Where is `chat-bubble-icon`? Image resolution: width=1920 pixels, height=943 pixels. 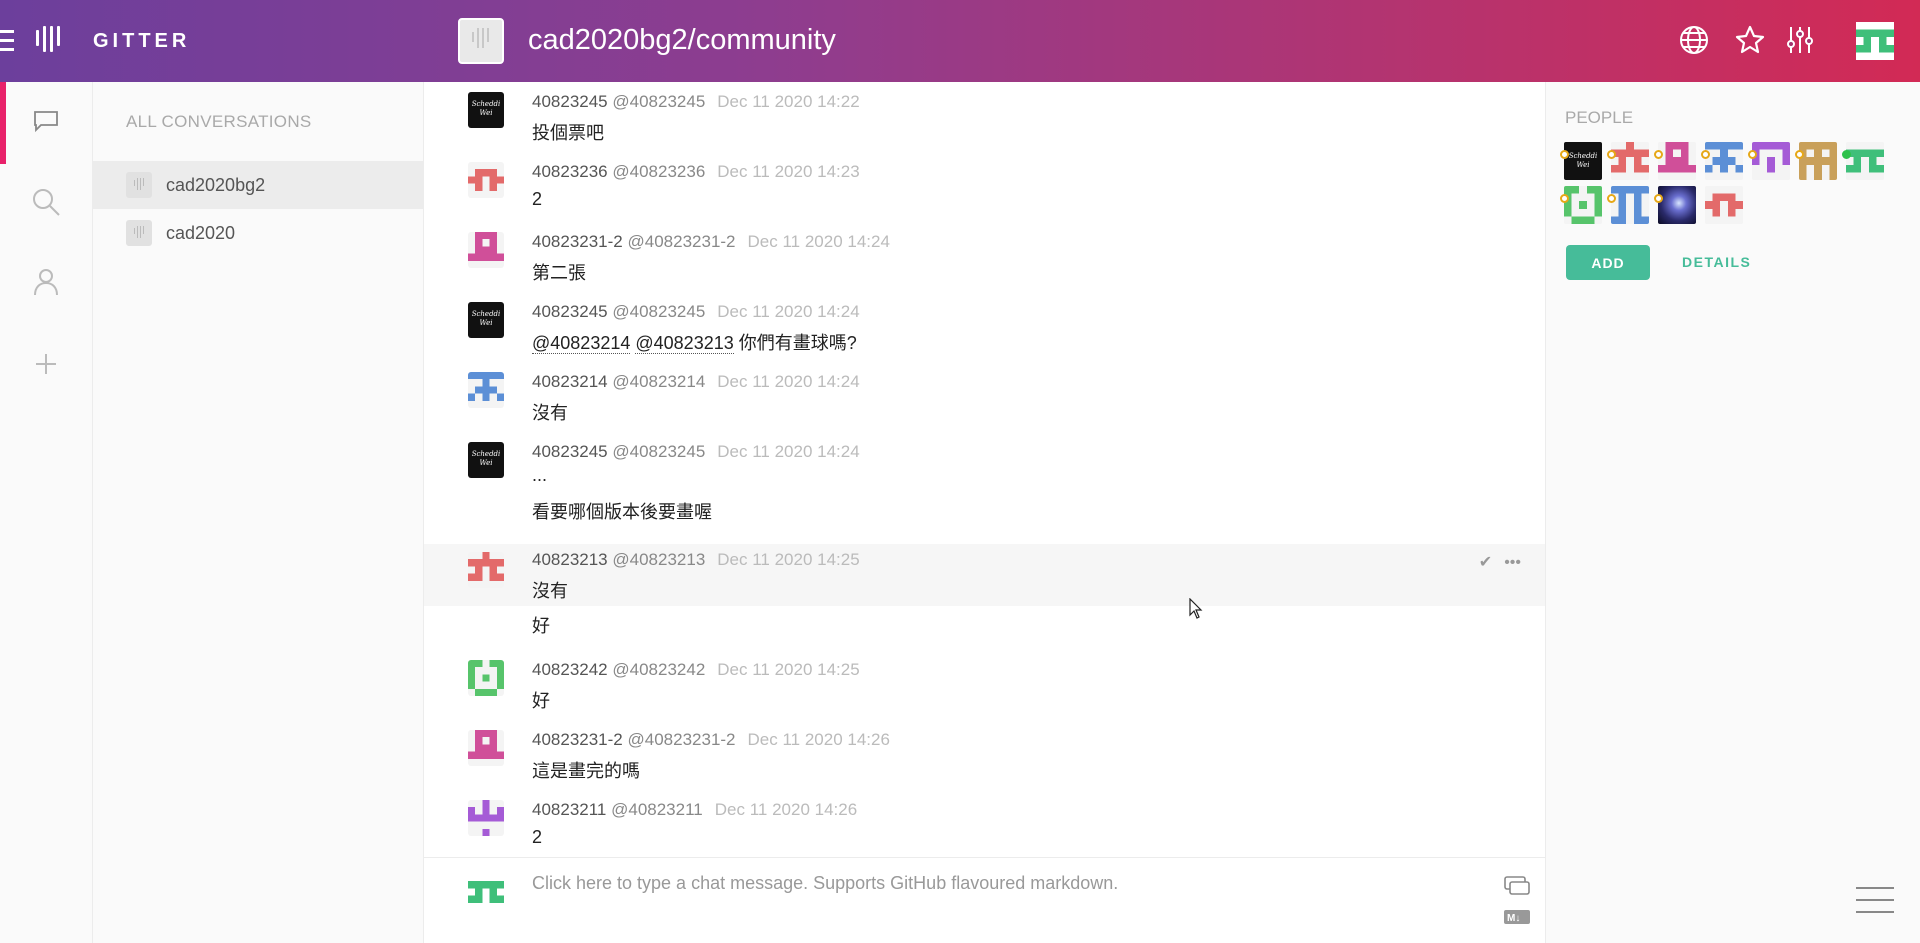
chat-bubble-icon is located at coordinates (46, 120).